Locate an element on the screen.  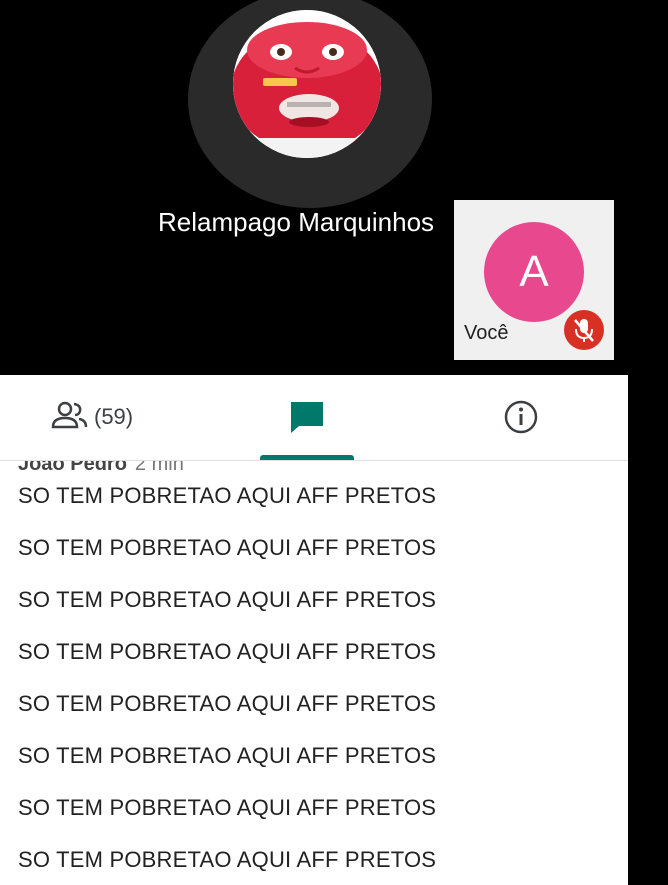
main-participant-avatar is located at coordinates (307, 84).